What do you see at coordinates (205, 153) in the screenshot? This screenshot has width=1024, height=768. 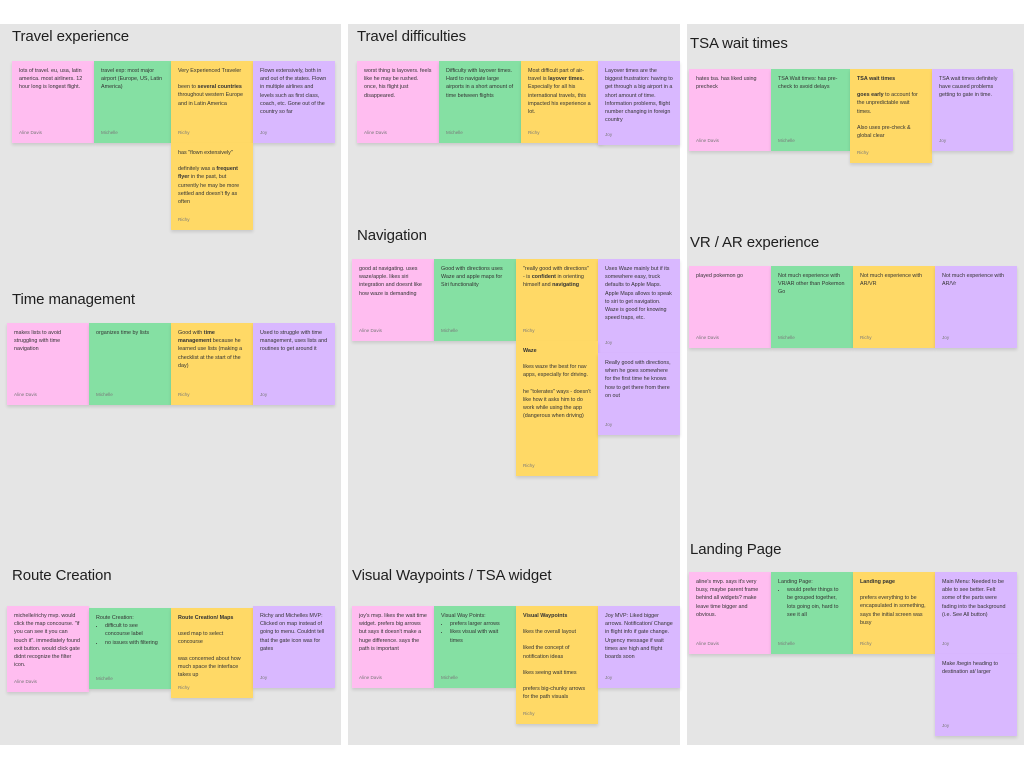 I see `note-text: has "flown extensively"` at bounding box center [205, 153].